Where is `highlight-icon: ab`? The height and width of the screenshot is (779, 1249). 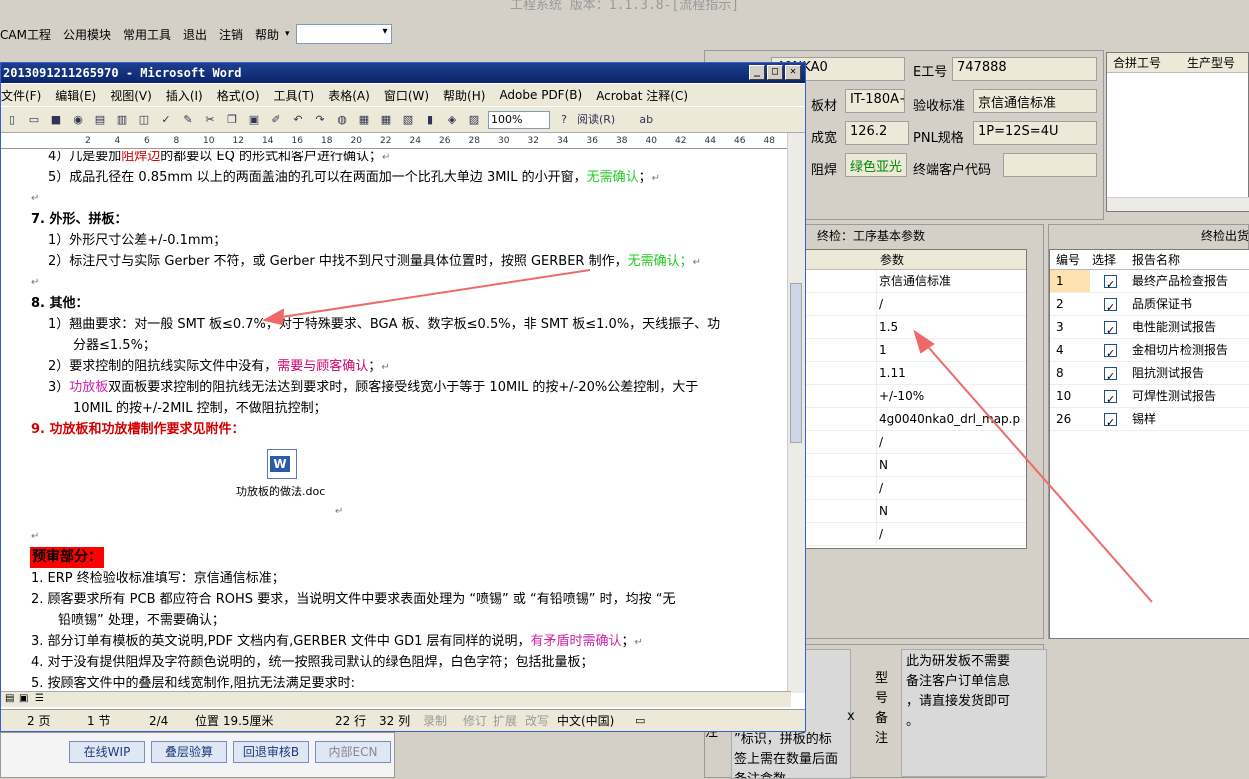 highlight-icon: ab is located at coordinates (646, 120).